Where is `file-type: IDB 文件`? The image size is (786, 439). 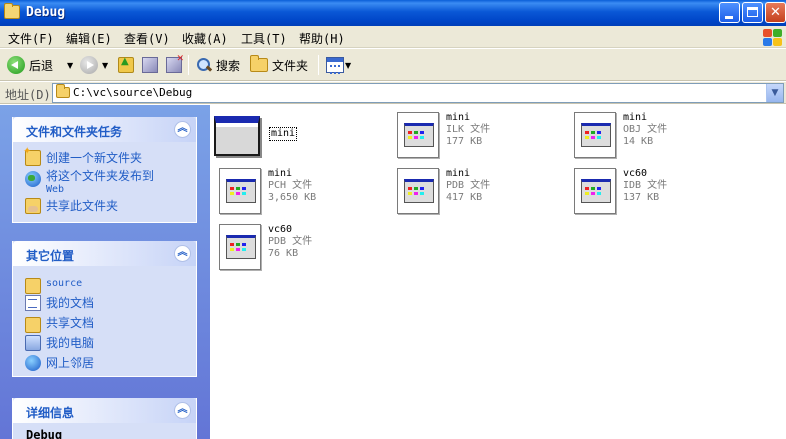 file-type: IDB 文件 is located at coordinates (645, 185).